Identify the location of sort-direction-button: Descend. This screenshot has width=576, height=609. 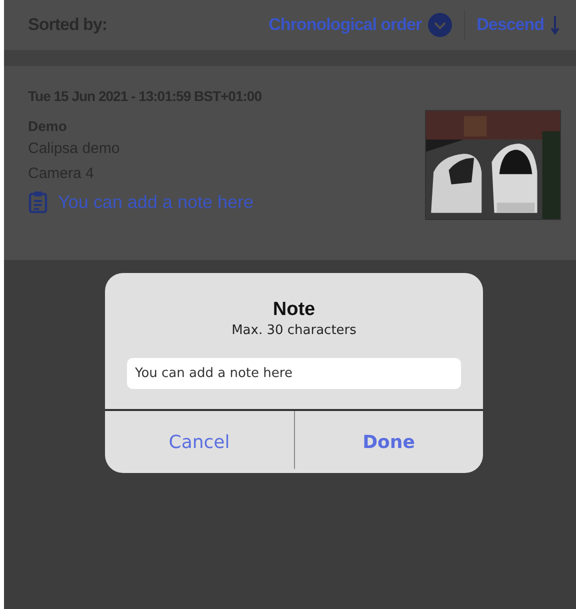
(518, 25).